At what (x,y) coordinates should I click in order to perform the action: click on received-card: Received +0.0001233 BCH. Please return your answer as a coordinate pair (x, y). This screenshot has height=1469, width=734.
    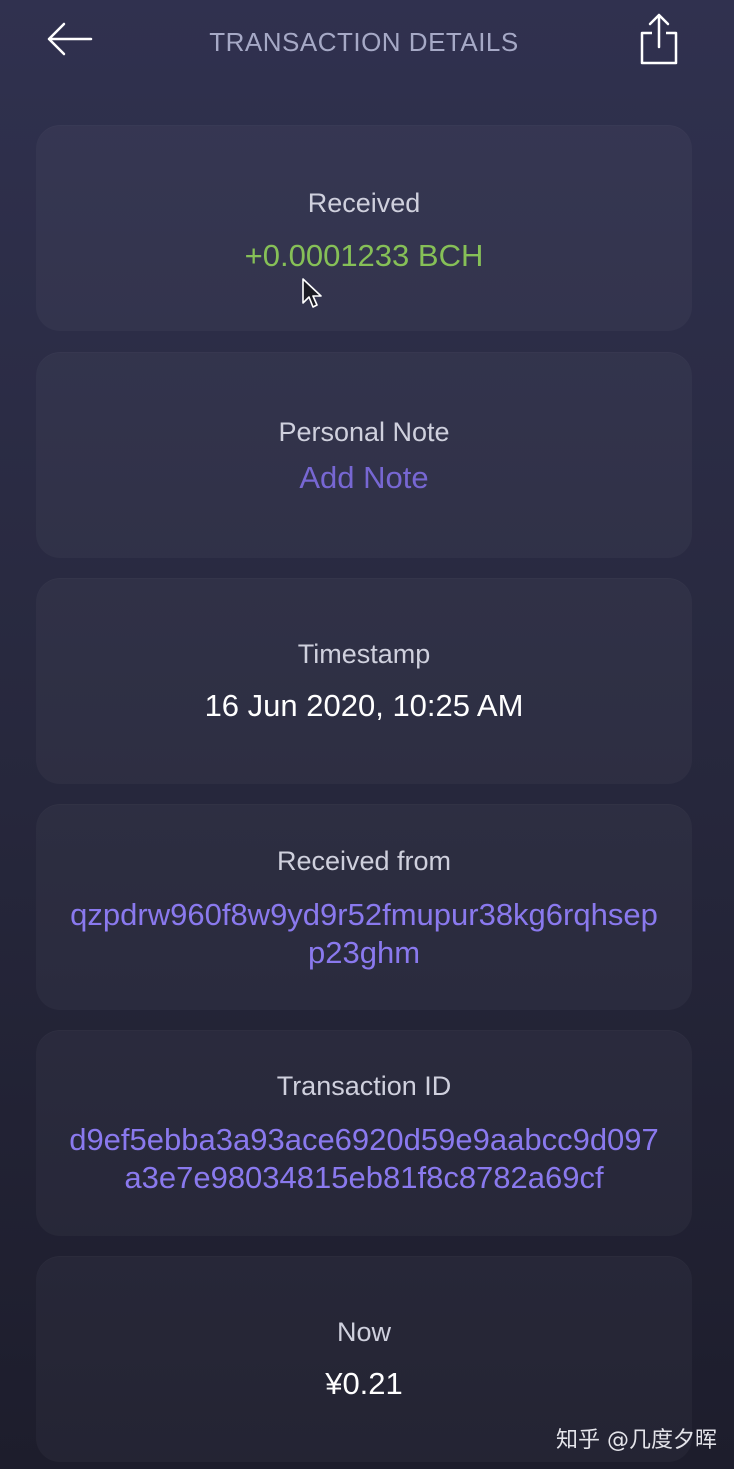
    Looking at the image, I should click on (364, 228).